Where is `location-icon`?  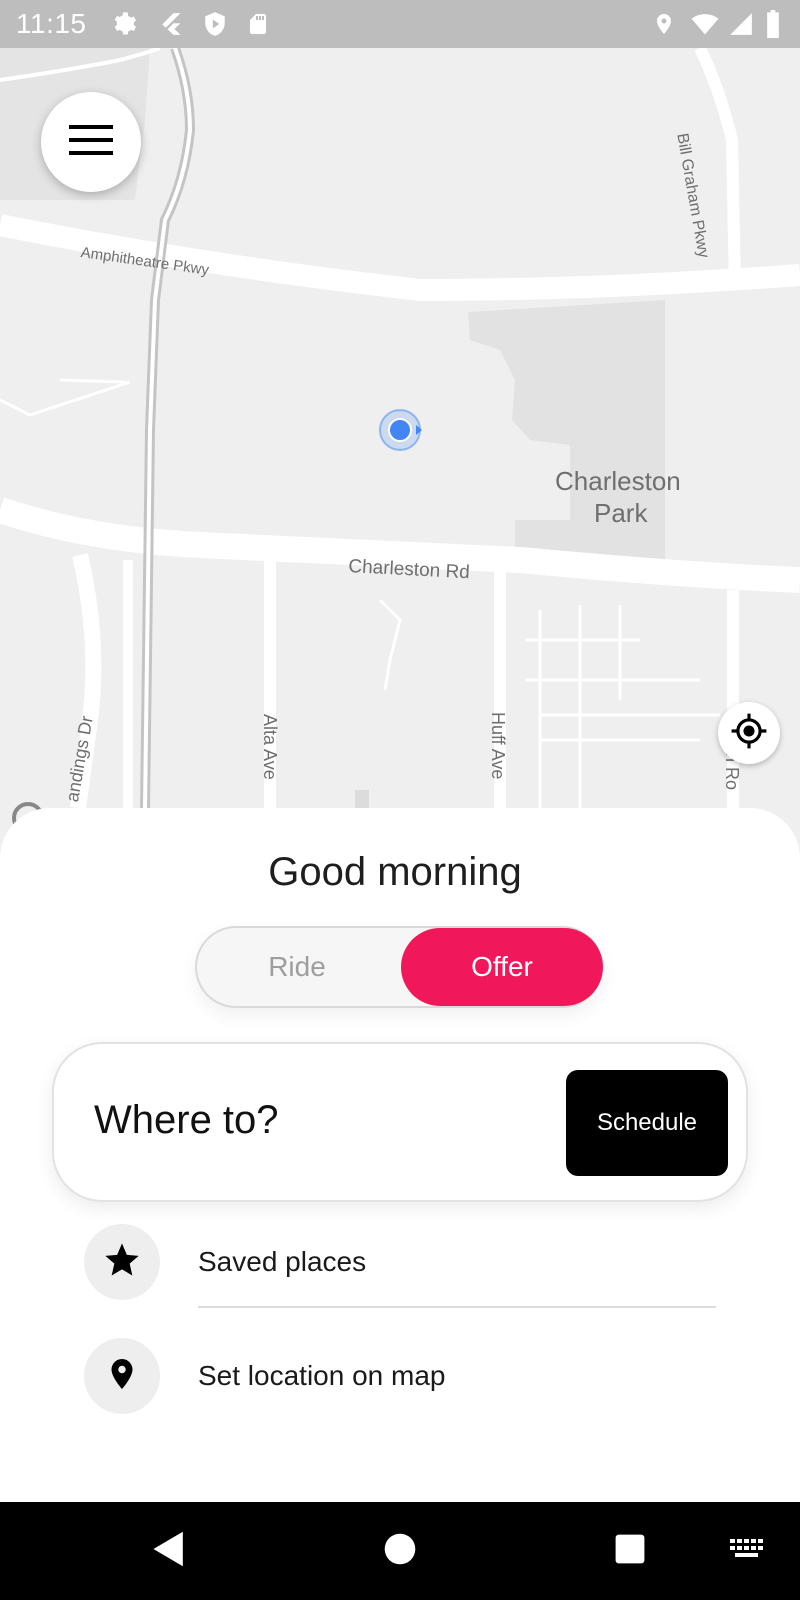 location-icon is located at coordinates (664, 26).